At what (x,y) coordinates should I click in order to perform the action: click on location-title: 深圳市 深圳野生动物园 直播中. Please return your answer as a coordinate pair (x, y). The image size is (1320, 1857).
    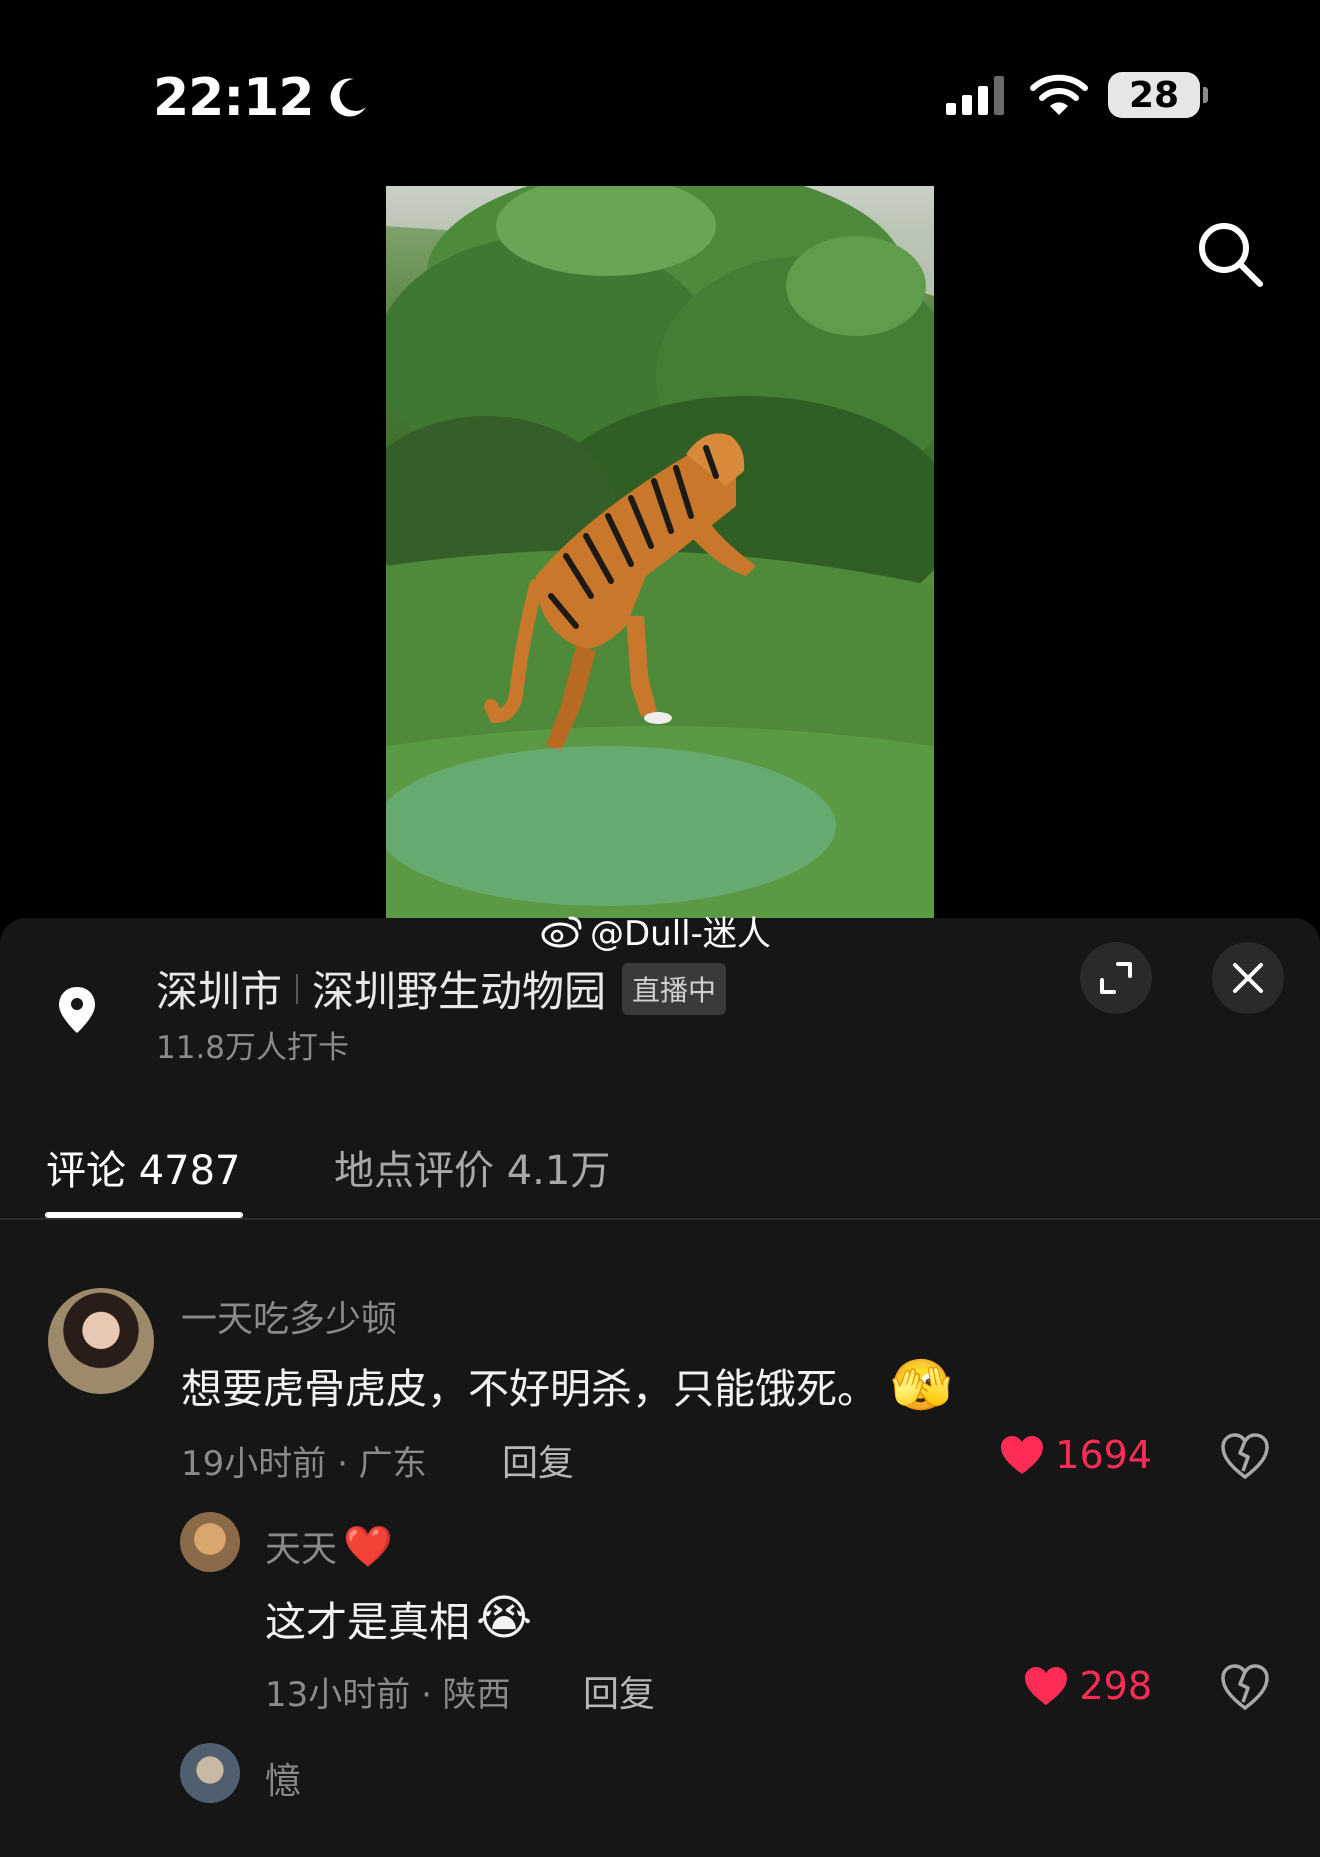
    Looking at the image, I should click on (441, 988).